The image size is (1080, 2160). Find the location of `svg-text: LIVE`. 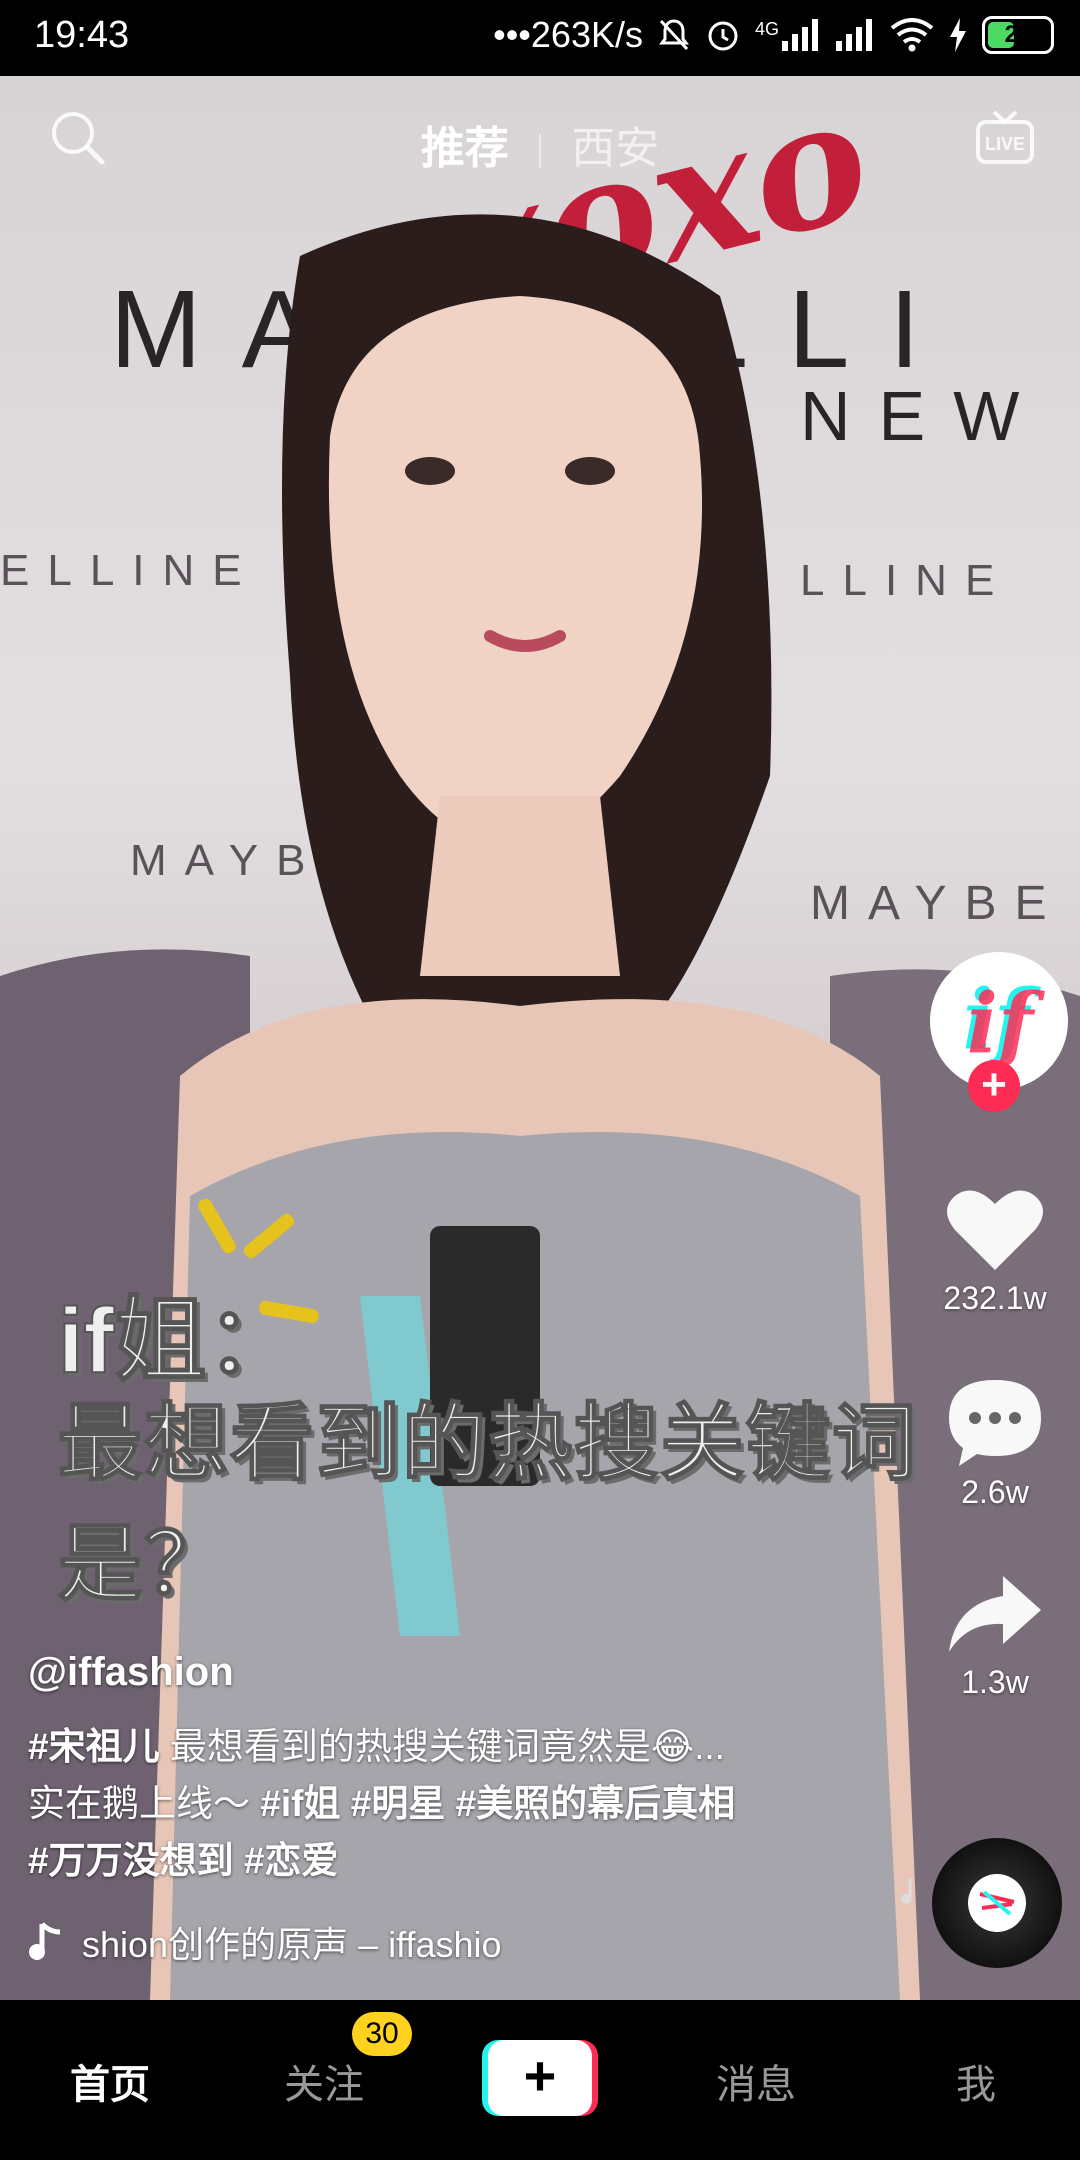

svg-text: LIVE is located at coordinates (1005, 144).